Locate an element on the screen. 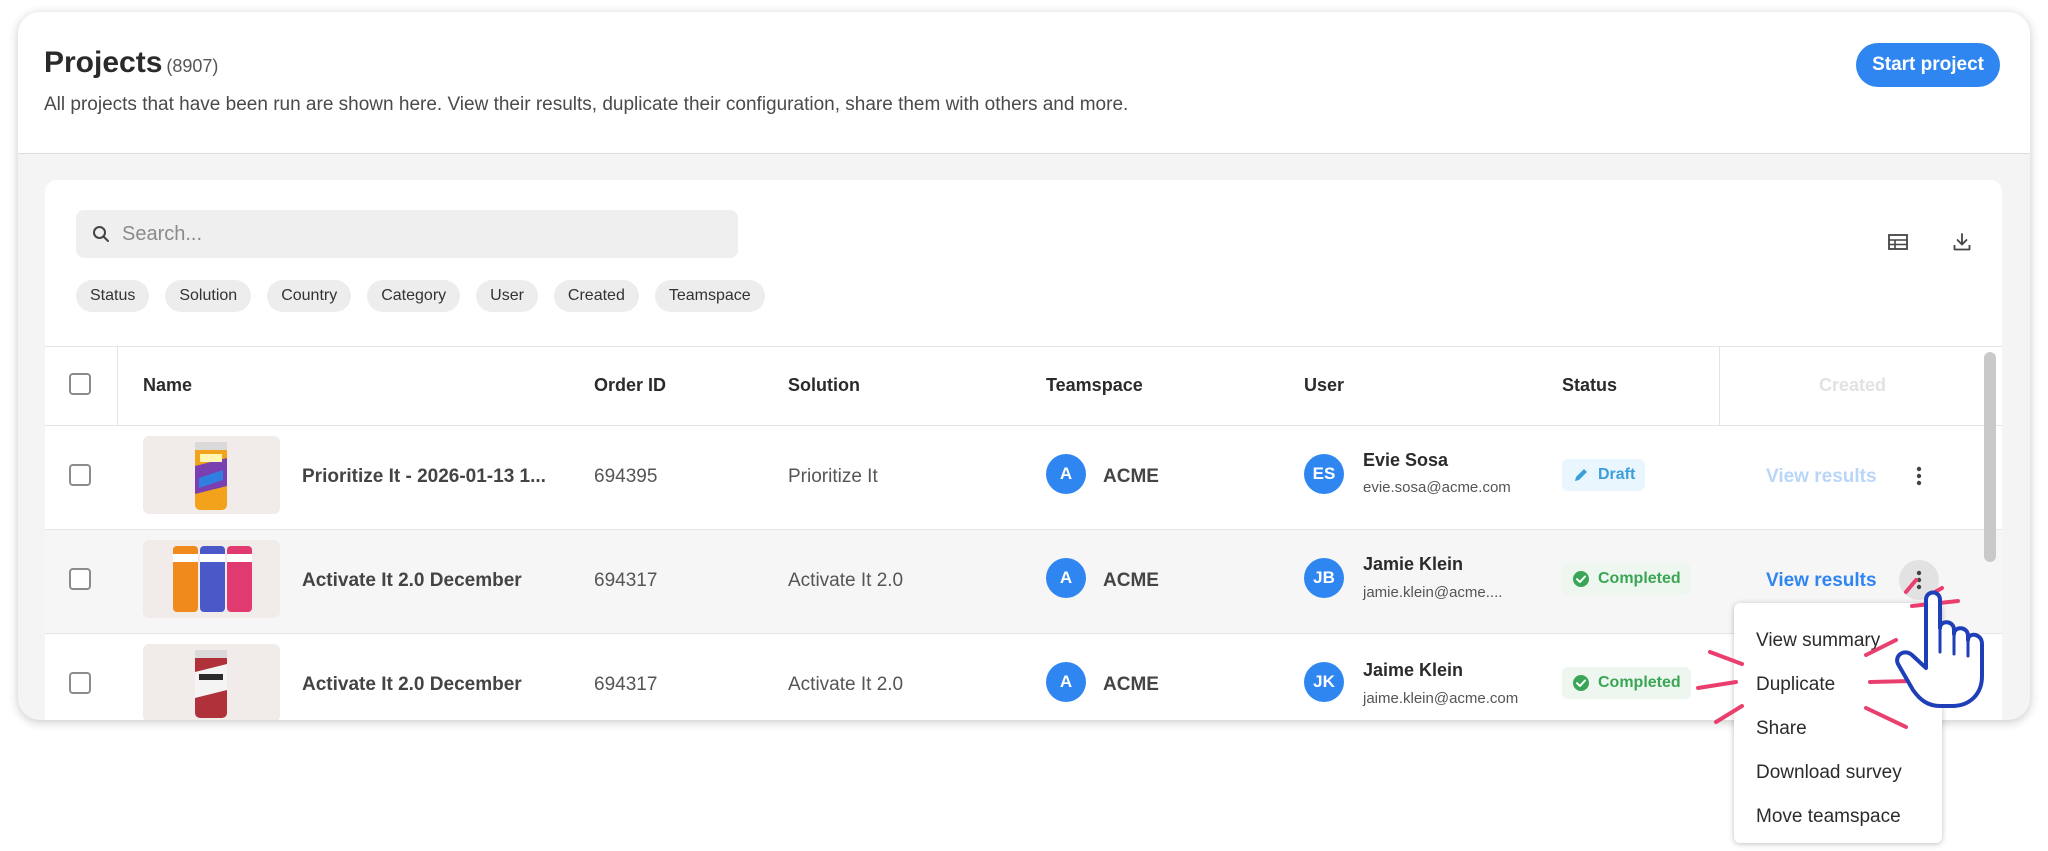 The image size is (2048, 851). user-name: Jaime Klein is located at coordinates (1413, 670).